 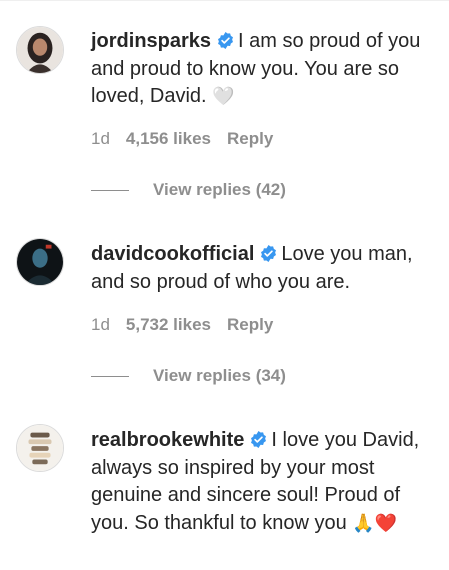 I want to click on avatar-davidcookofficial-image, so click(x=40, y=262).